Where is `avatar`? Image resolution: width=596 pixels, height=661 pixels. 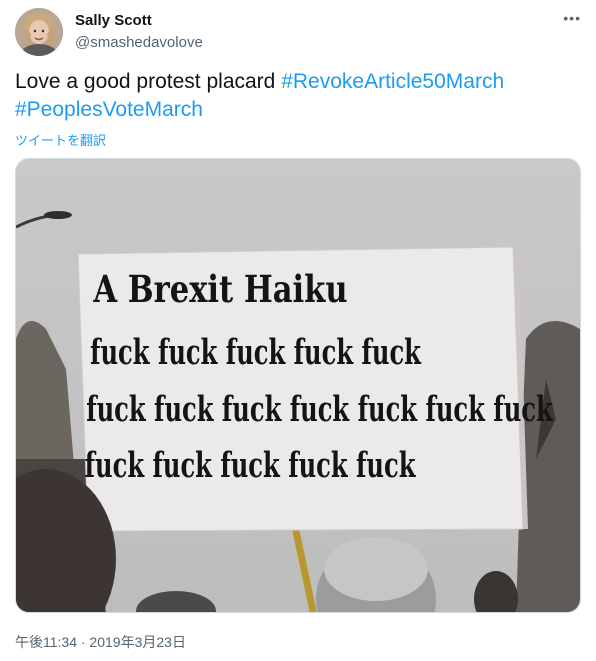 avatar is located at coordinates (39, 32).